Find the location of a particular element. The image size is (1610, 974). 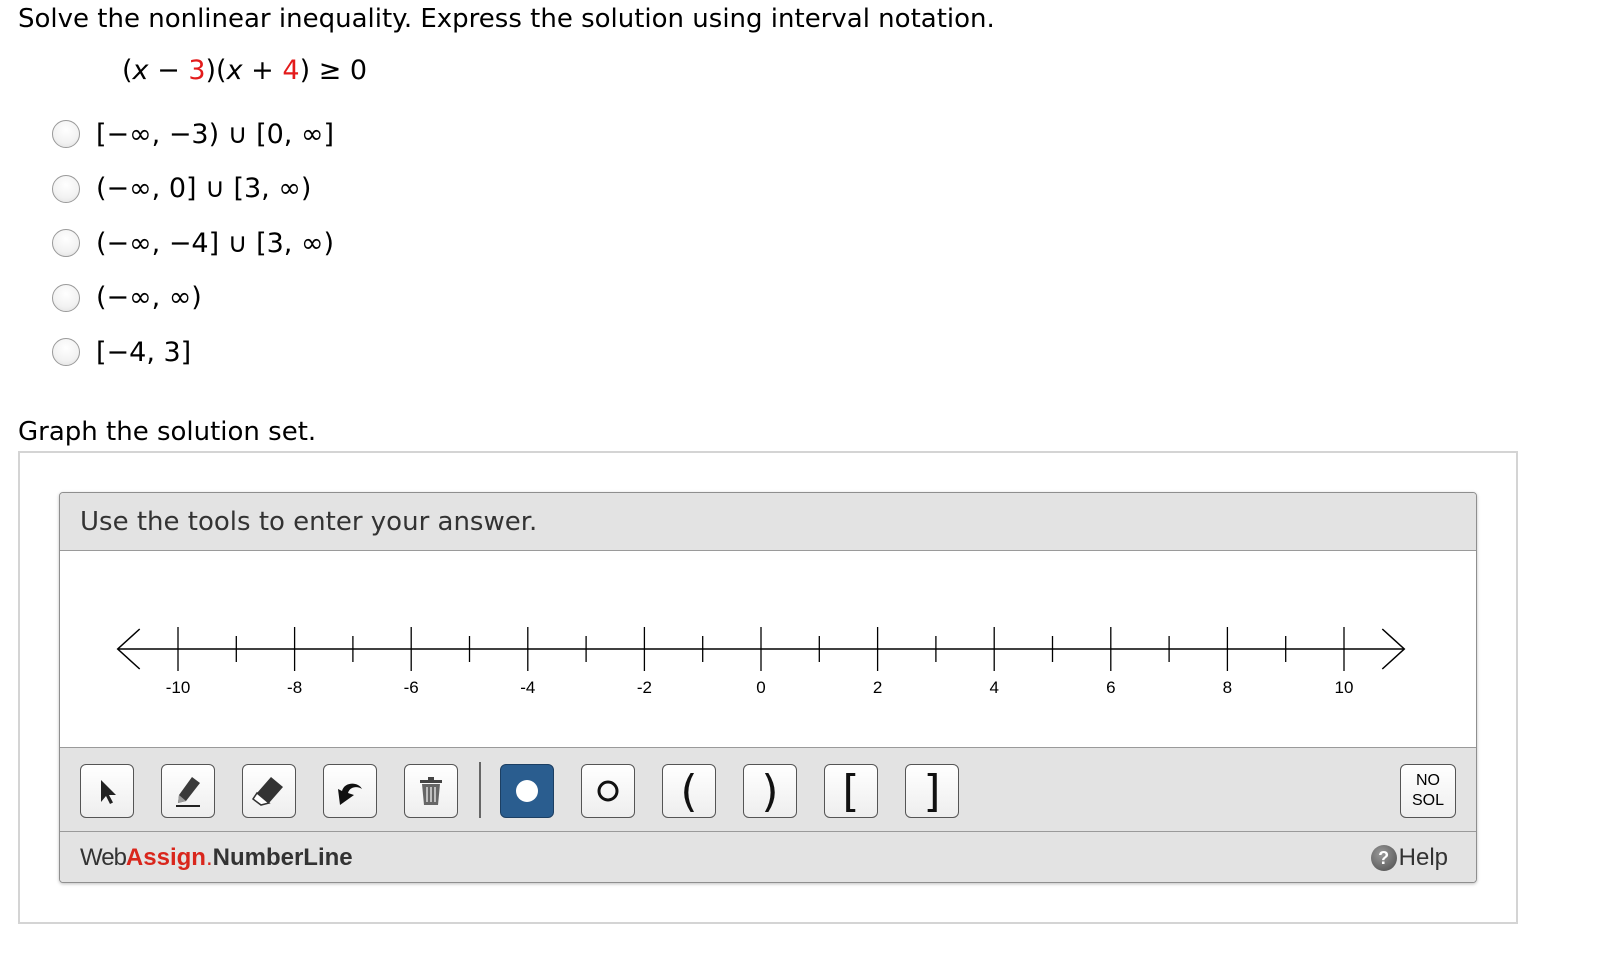

choice-5: [−4, 3] is located at coordinates (193, 352).